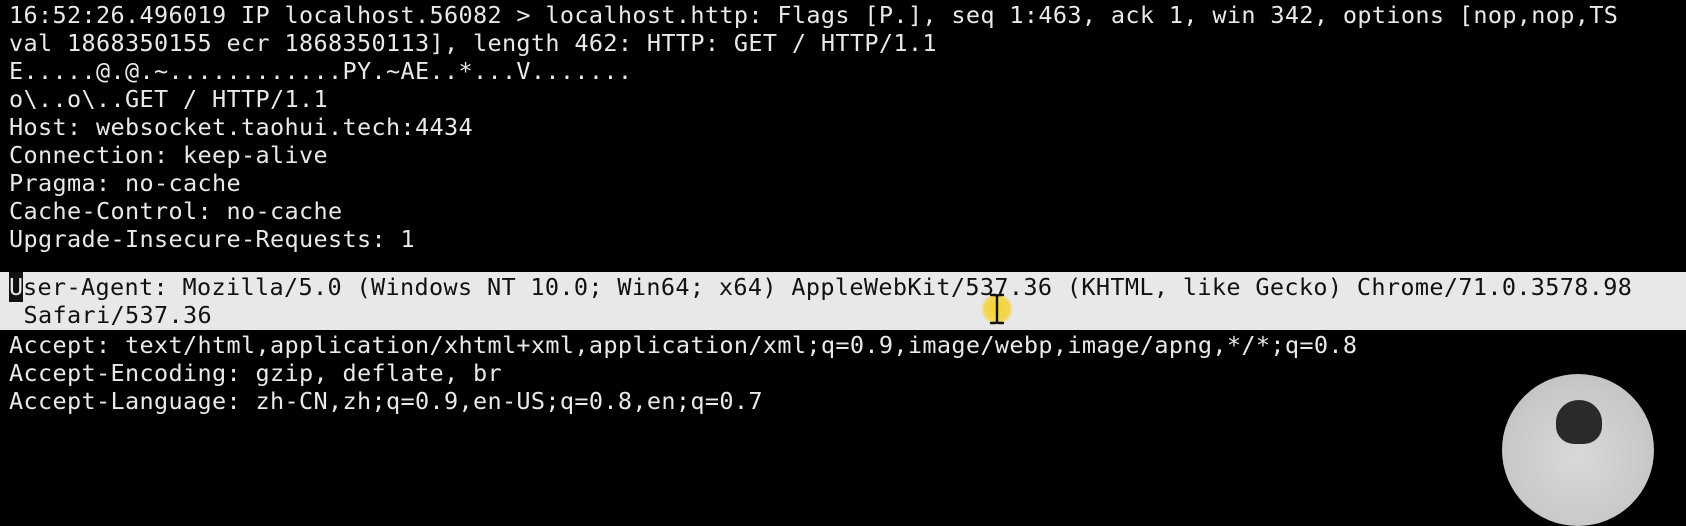 The width and height of the screenshot is (1686, 526). I want to click on terminal-line: Connection: keep-alive, so click(168, 155).